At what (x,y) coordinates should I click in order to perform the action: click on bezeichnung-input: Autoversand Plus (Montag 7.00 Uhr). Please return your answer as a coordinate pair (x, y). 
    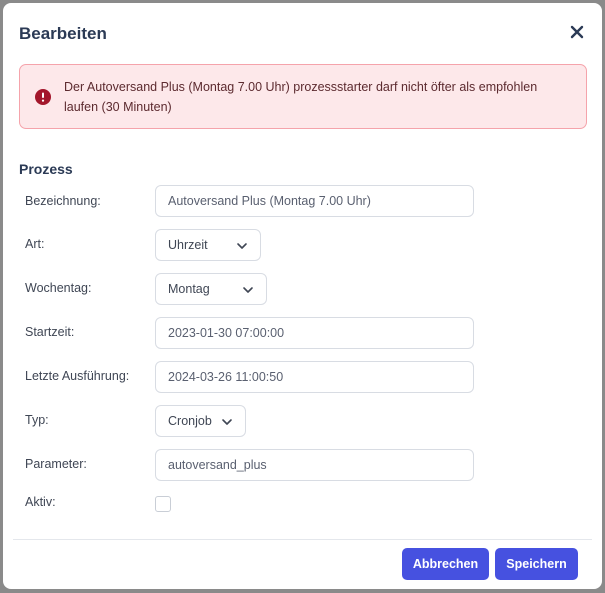
    Looking at the image, I should click on (314, 201).